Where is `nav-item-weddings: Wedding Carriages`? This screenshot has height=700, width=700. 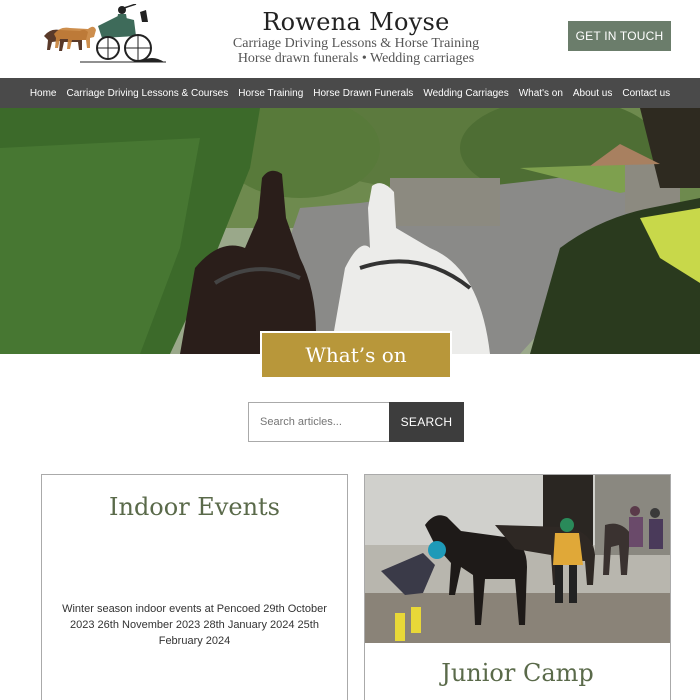 nav-item-weddings: Wedding Carriages is located at coordinates (465, 93).